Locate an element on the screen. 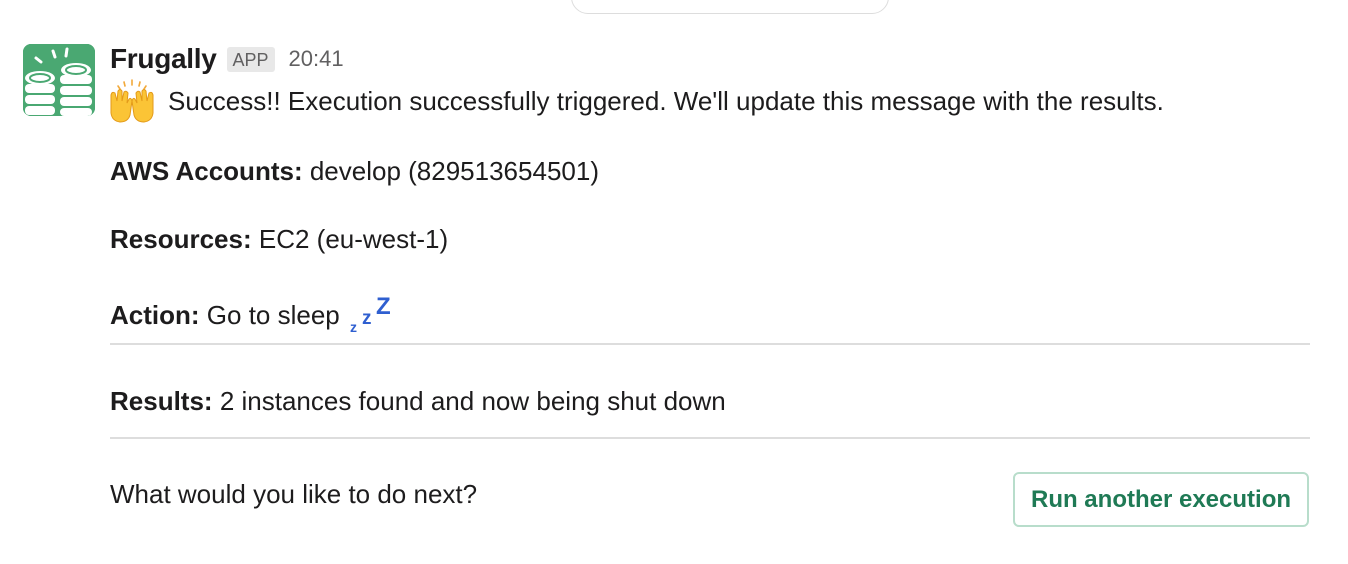 The width and height of the screenshot is (1348, 564). action-field: Action: Go to sleep z z Z is located at coordinates (253, 312).